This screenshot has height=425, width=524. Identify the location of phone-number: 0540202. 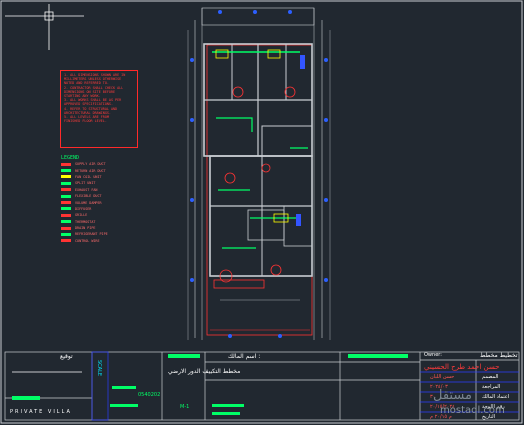
(149, 395).